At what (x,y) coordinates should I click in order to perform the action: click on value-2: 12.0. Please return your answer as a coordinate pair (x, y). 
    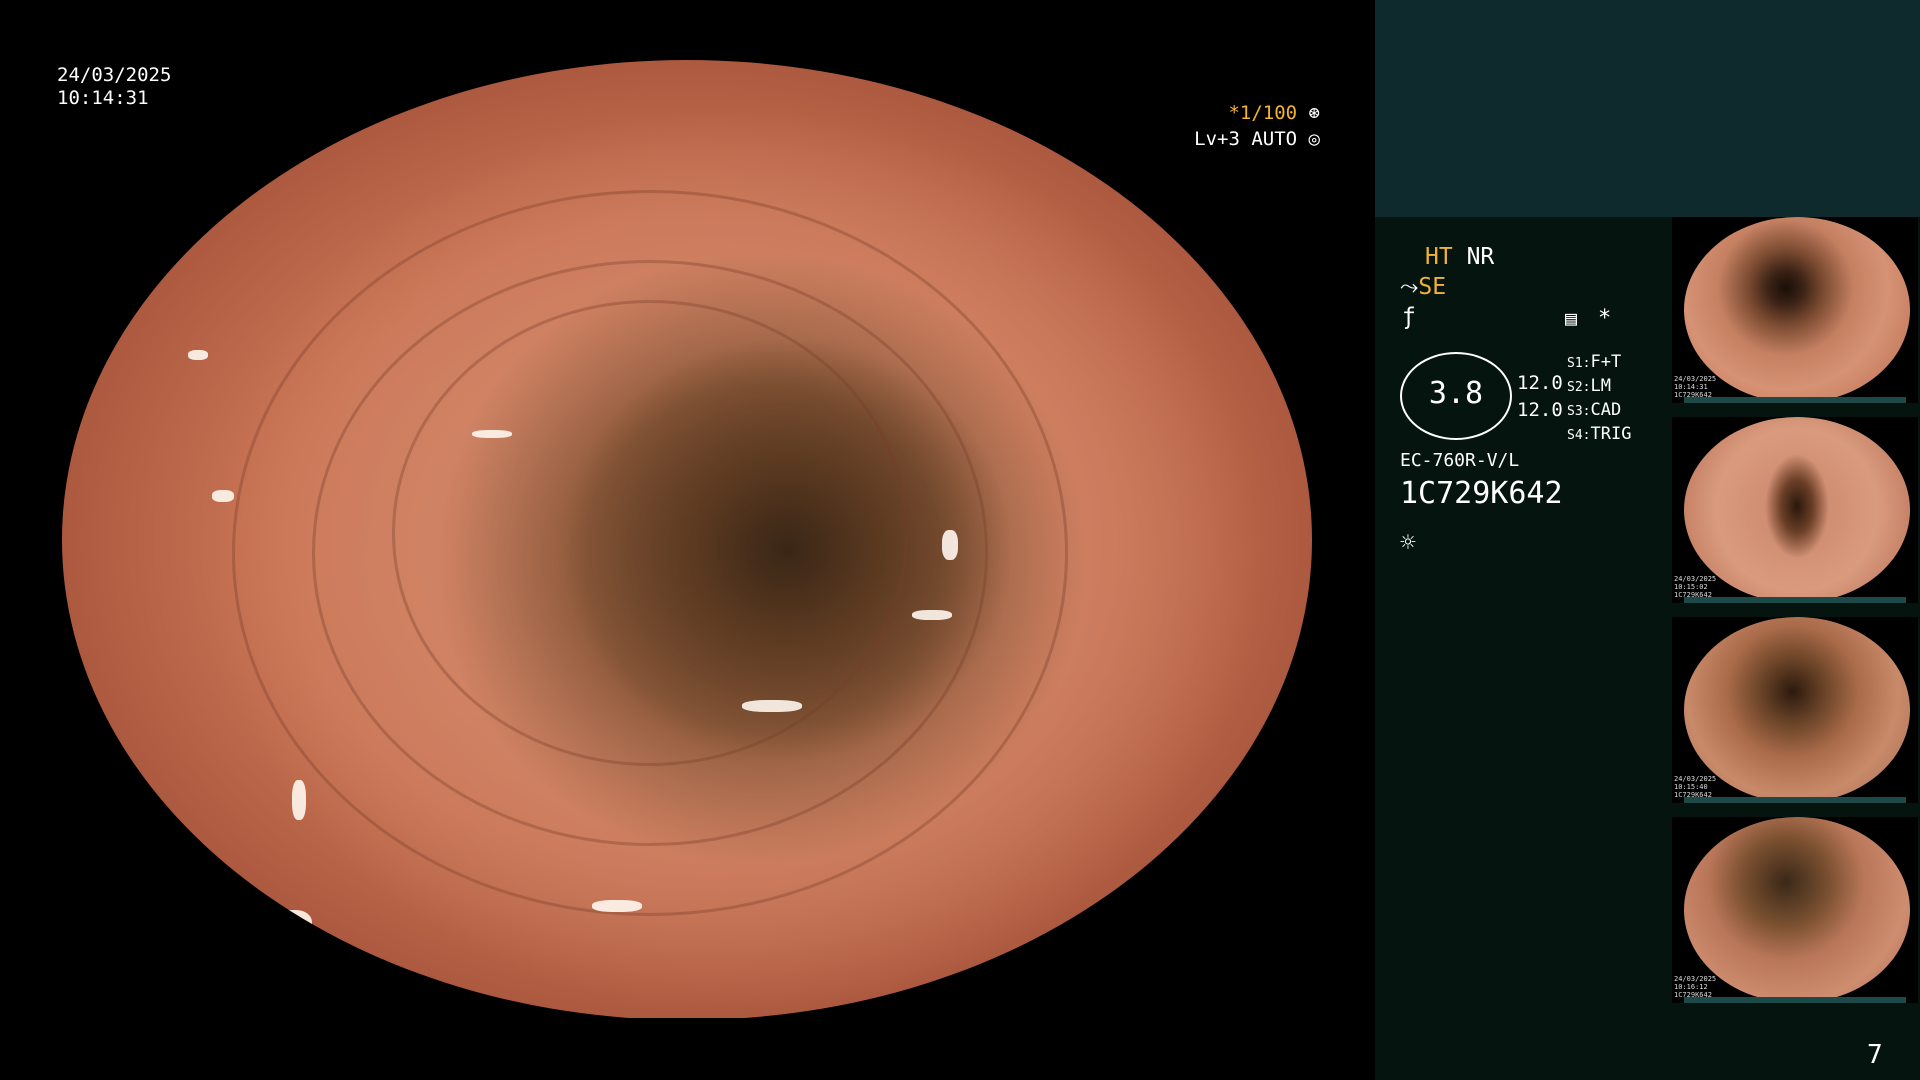
    Looking at the image, I should click on (1540, 410).